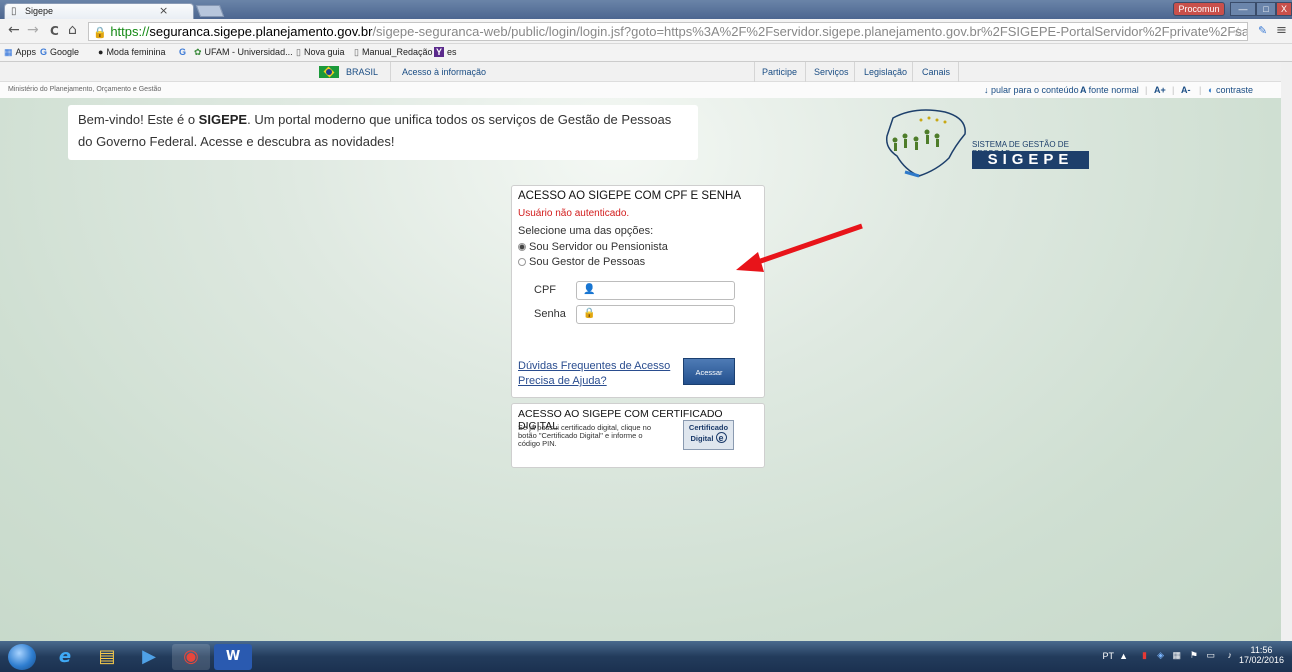 The image size is (1292, 672). Describe the element at coordinates (138, 119) in the screenshot. I see `welcome-lead: Bem-vindo! Este é o` at that location.